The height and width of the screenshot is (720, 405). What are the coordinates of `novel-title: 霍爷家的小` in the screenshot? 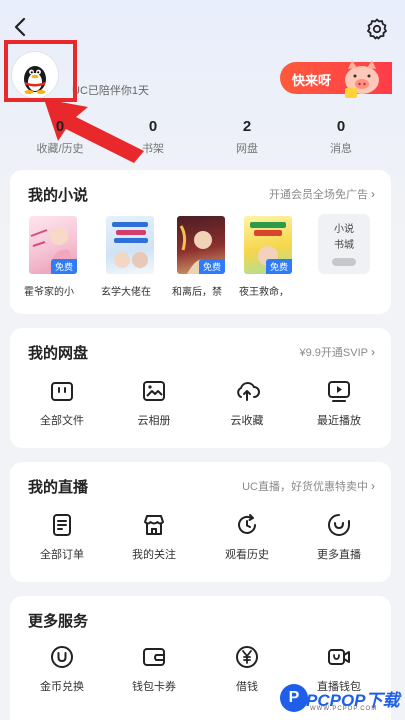 It's located at (49, 292).